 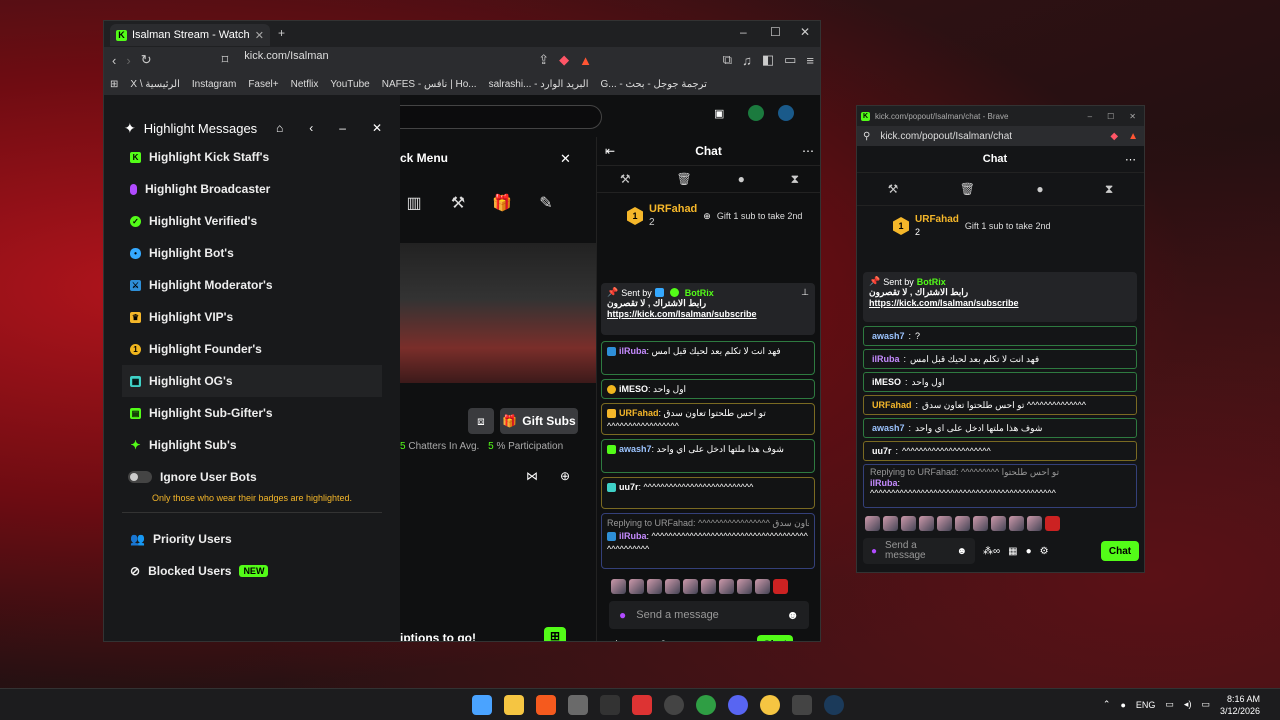 What do you see at coordinates (114, 84) in the screenshot?
I see `apps-icon: ⊞` at bounding box center [114, 84].